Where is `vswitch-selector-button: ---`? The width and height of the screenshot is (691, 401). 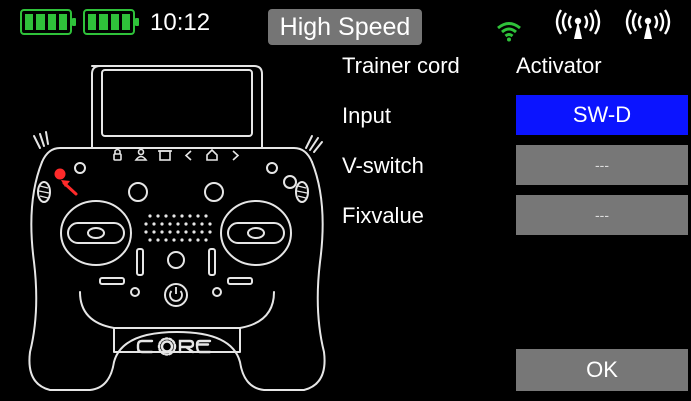
vswitch-selector-button: --- is located at coordinates (602, 165).